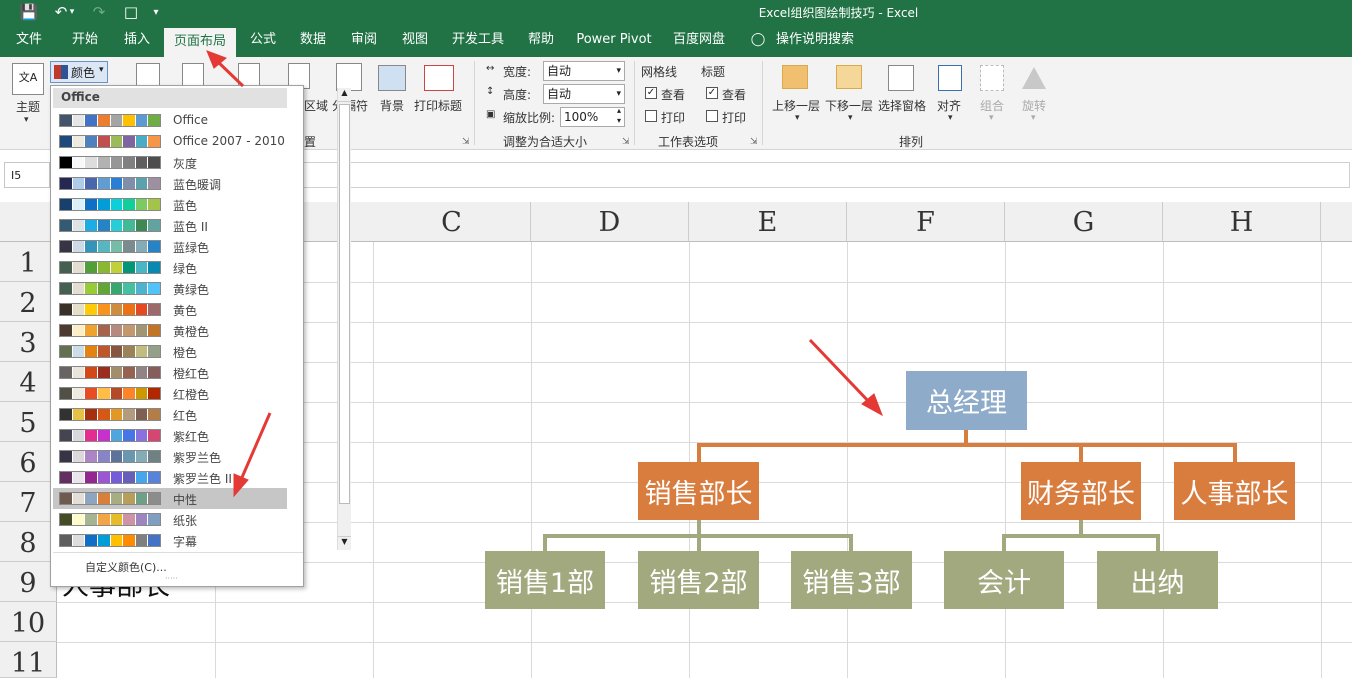 The height and width of the screenshot is (686, 1352). I want to click on red-arrow-to-neutral, so click(255, 447).